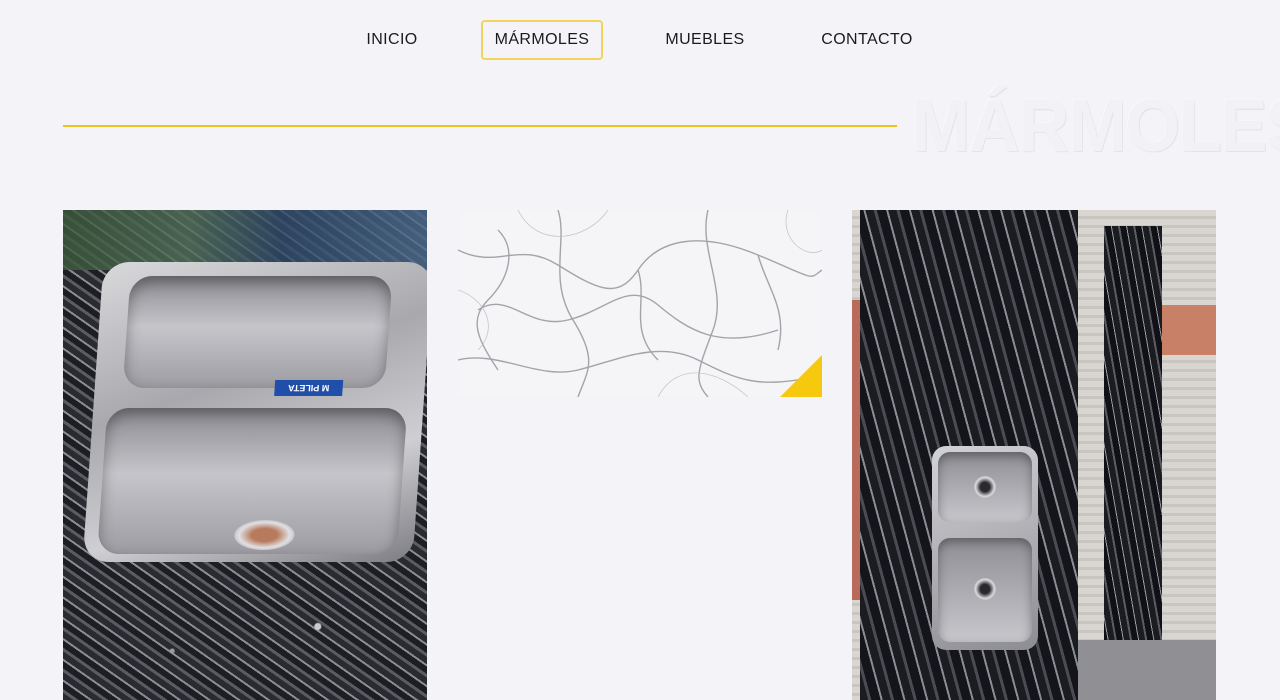 The height and width of the screenshot is (700, 1280). I want to click on marble-veins, so click(640, 303).